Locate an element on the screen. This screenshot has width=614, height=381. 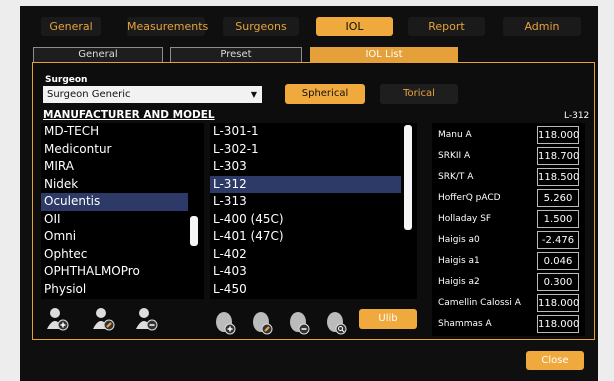
list-item: L-313 is located at coordinates (313, 202).